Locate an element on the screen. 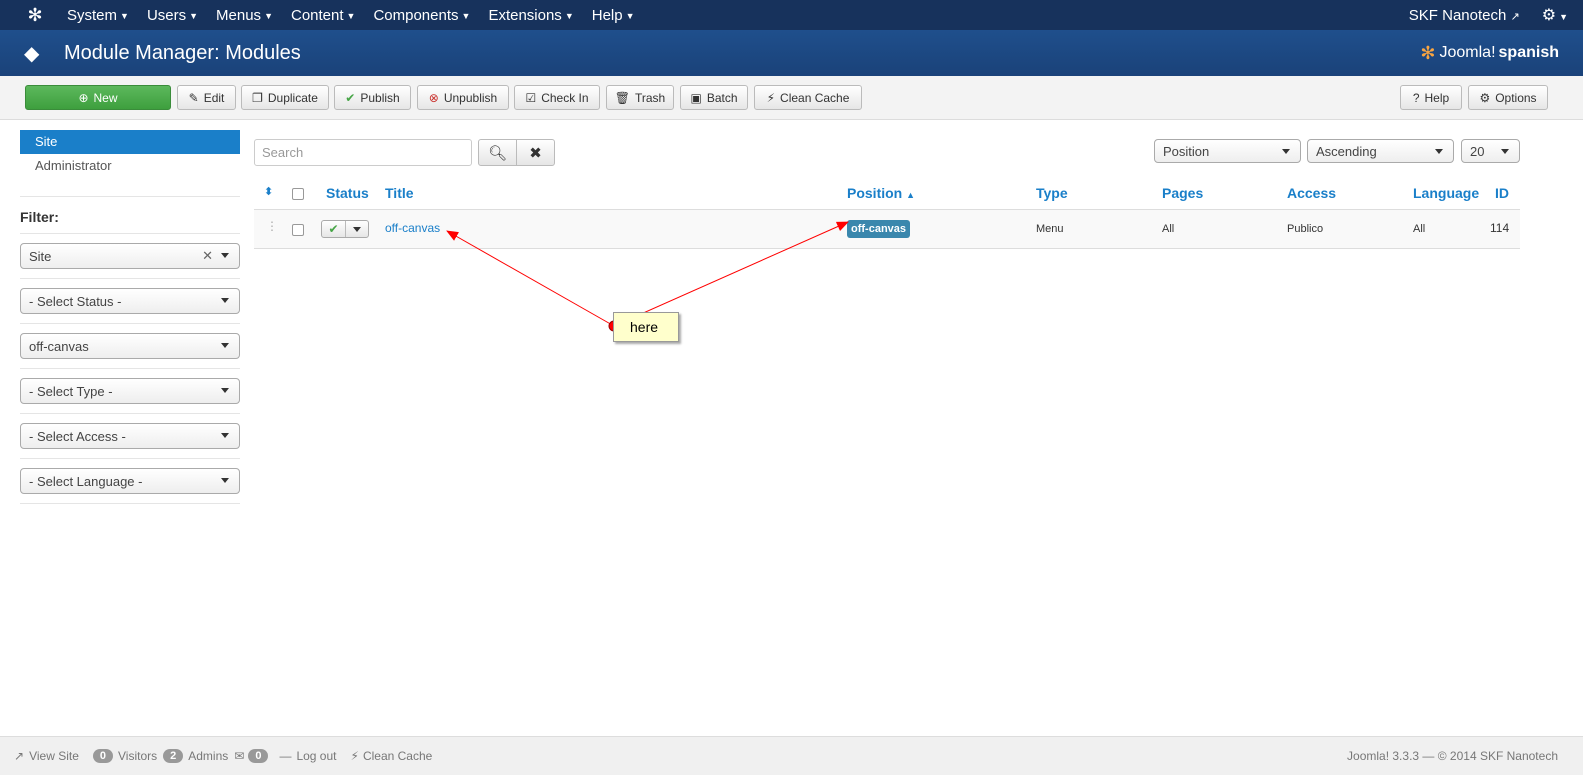 This screenshot has width=1583, height=775. title-header: Title is located at coordinates (399, 193).